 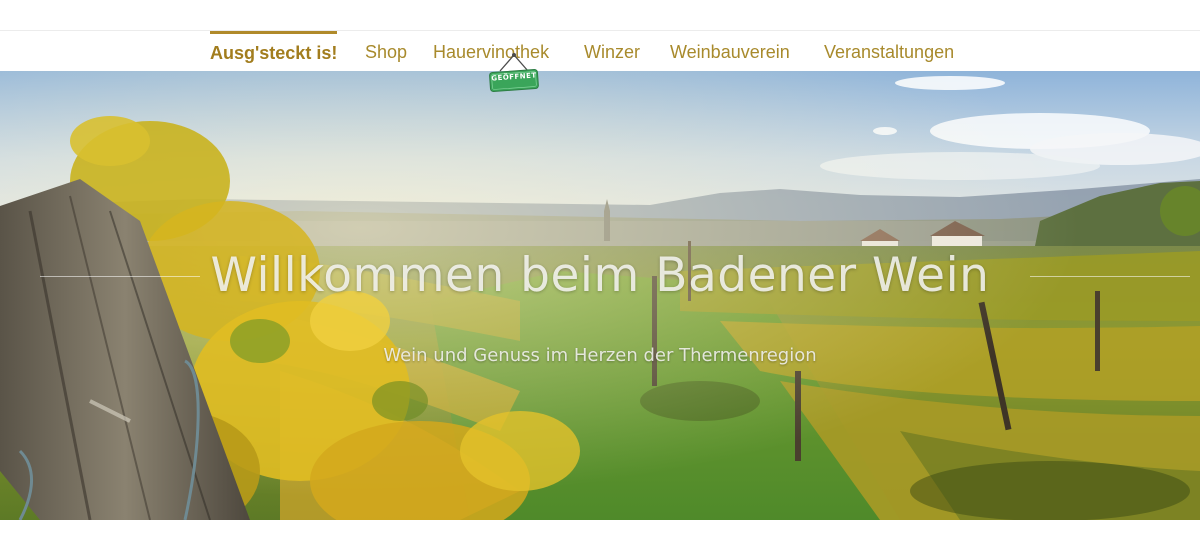 What do you see at coordinates (889, 51) in the screenshot?
I see `nav-item-veranstaltungen: Veranstaltungen` at bounding box center [889, 51].